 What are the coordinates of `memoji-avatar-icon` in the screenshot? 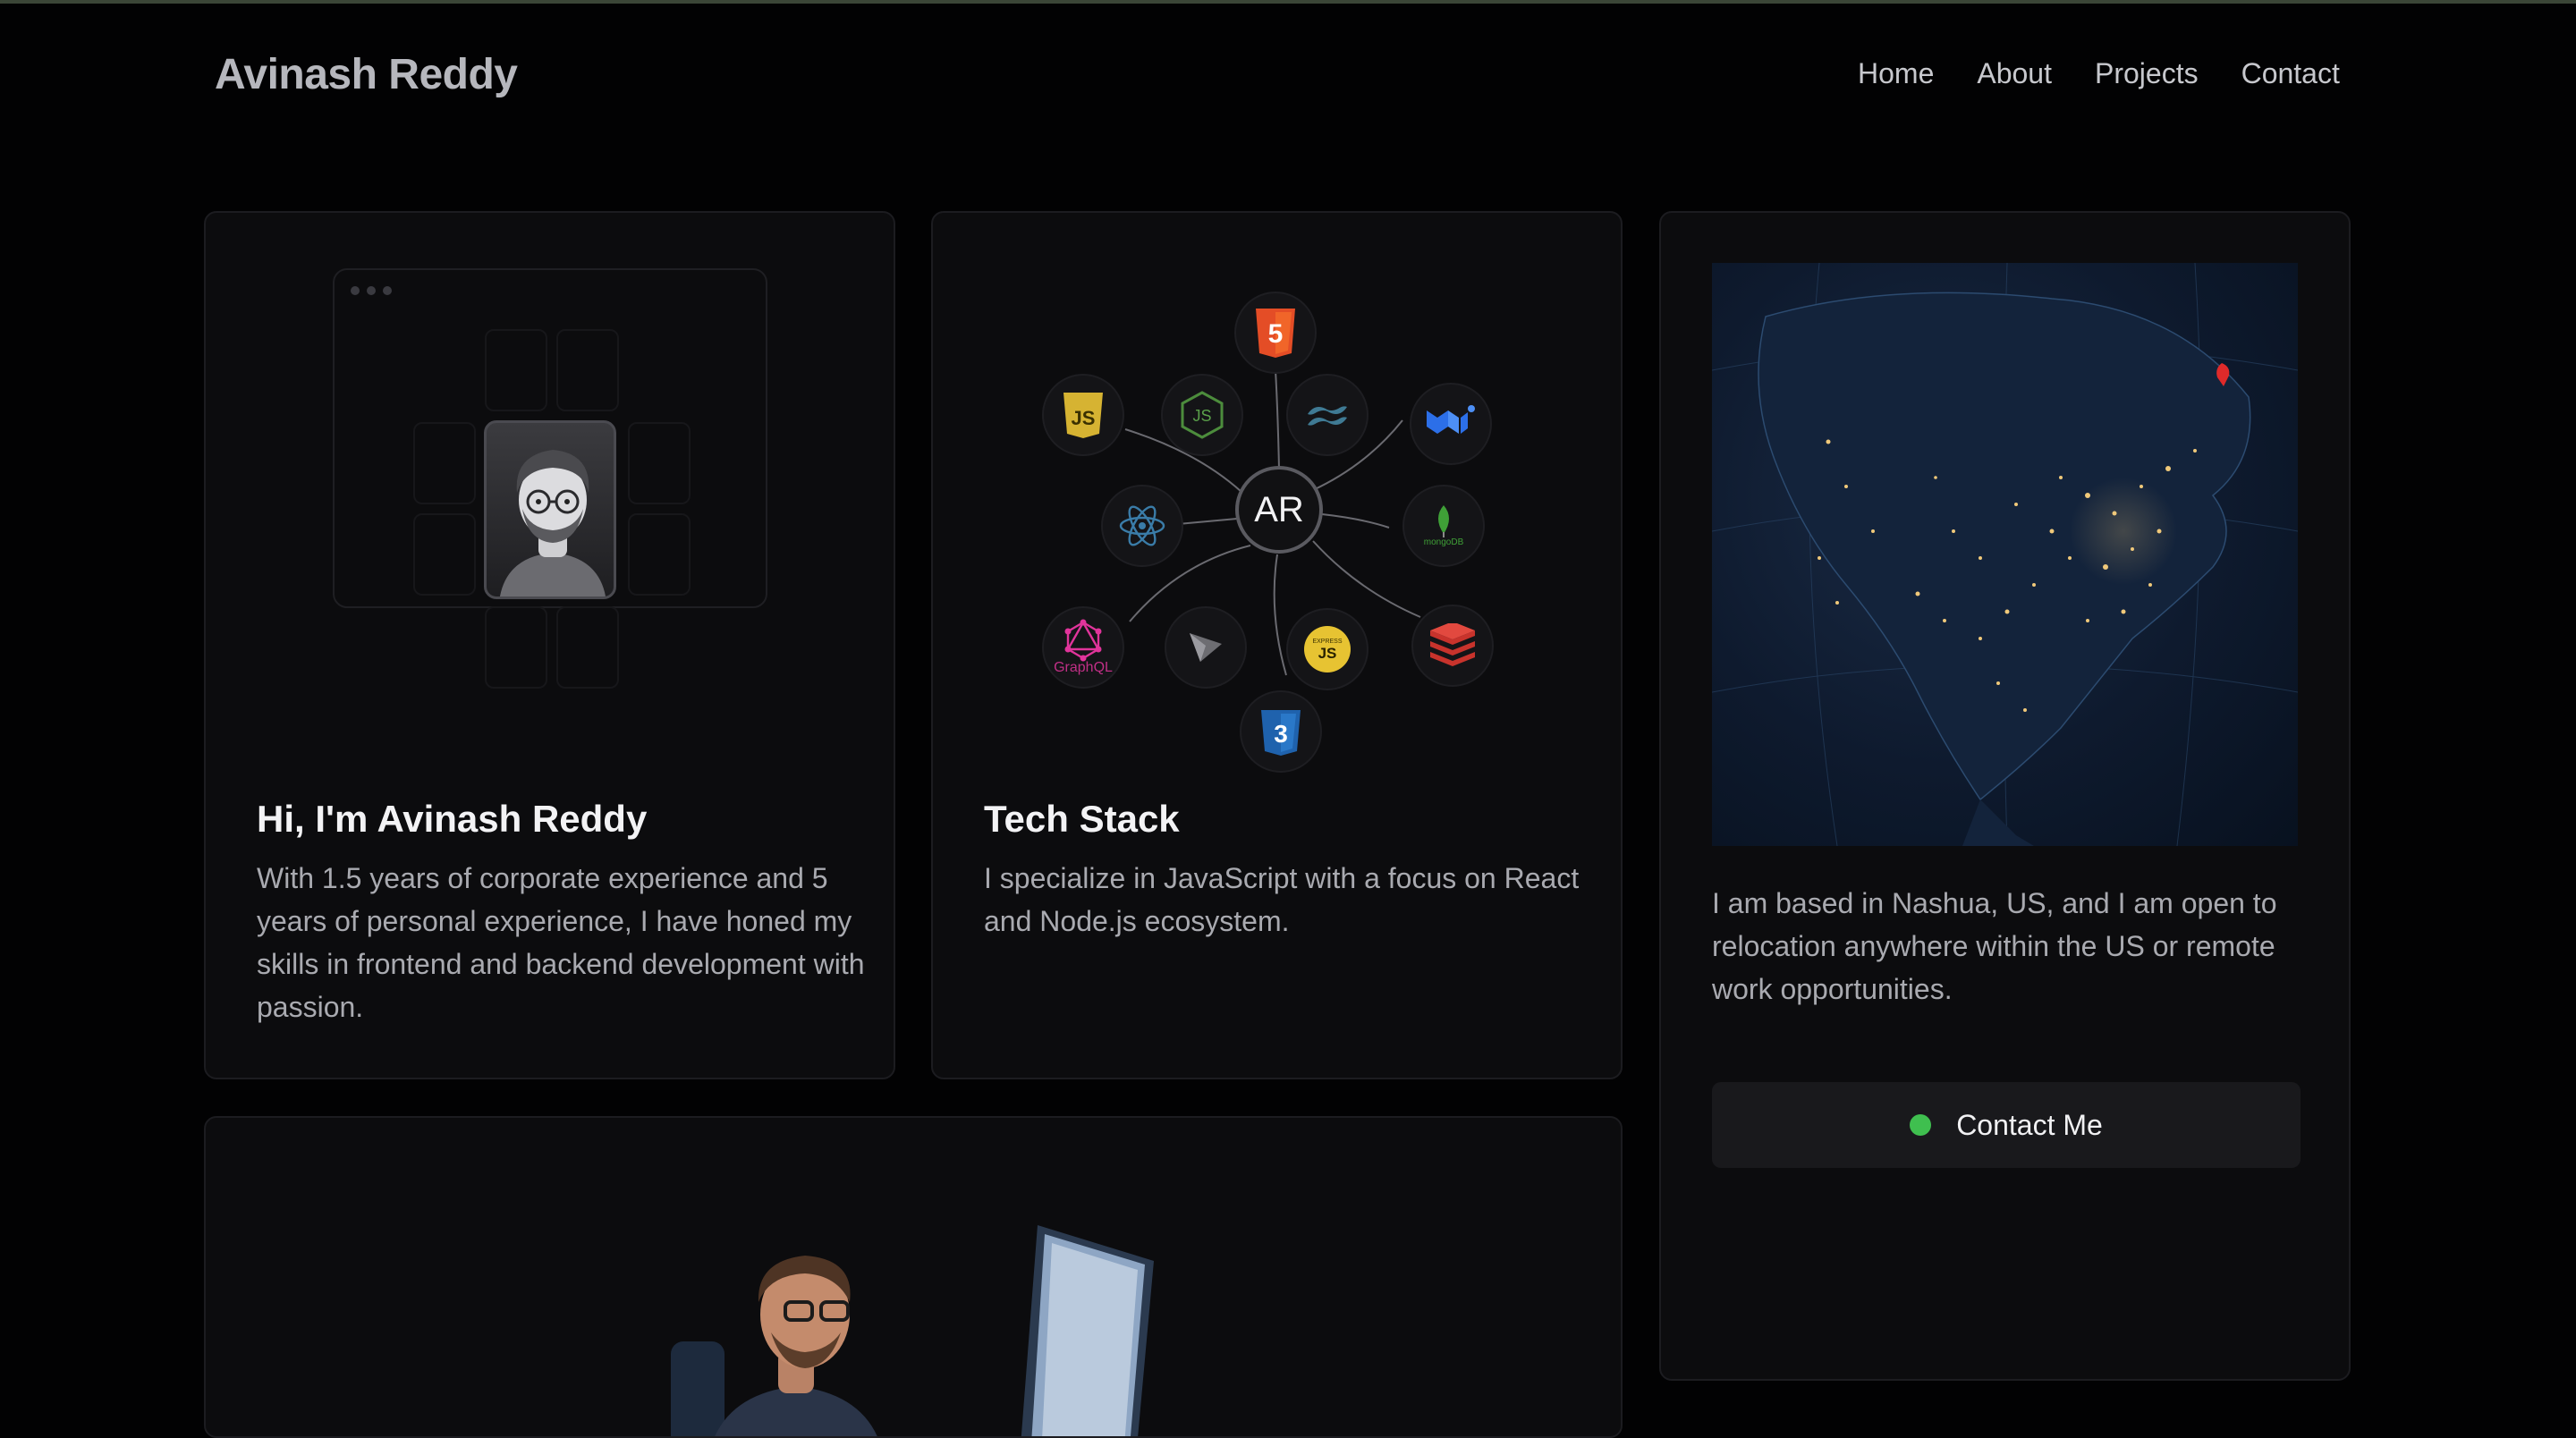 It's located at (553, 523).